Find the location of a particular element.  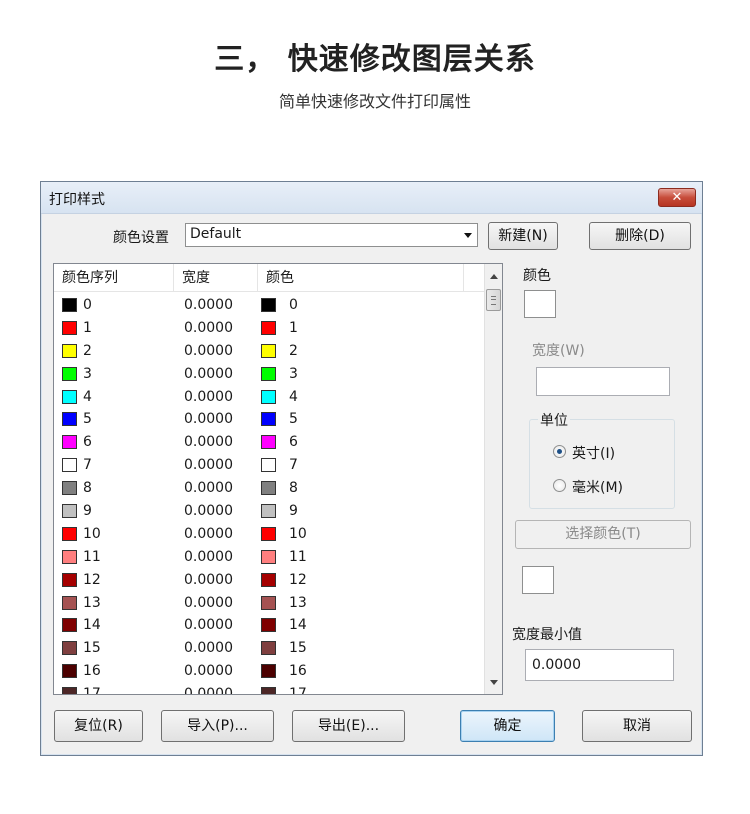

table-row: 9 0.0000 9 is located at coordinates (269, 511).